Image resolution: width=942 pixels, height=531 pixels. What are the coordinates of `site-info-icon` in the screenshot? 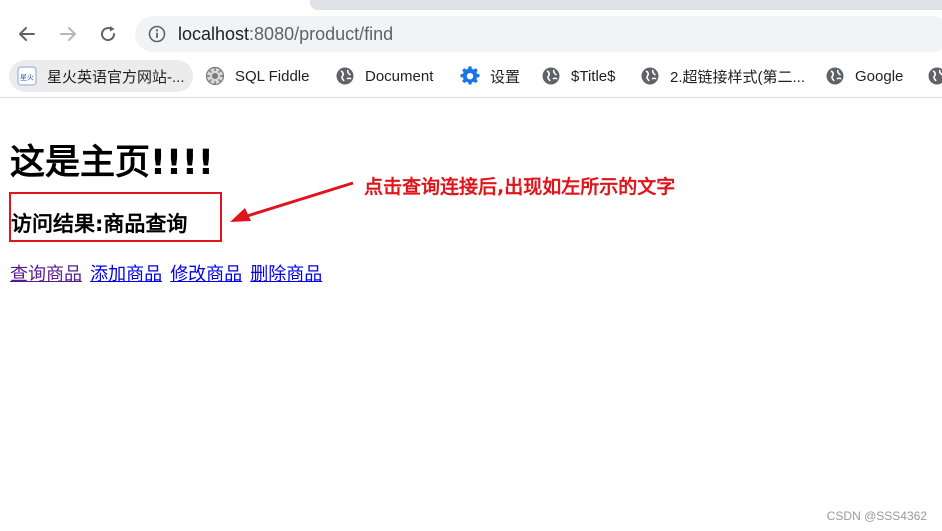 It's located at (157, 34).